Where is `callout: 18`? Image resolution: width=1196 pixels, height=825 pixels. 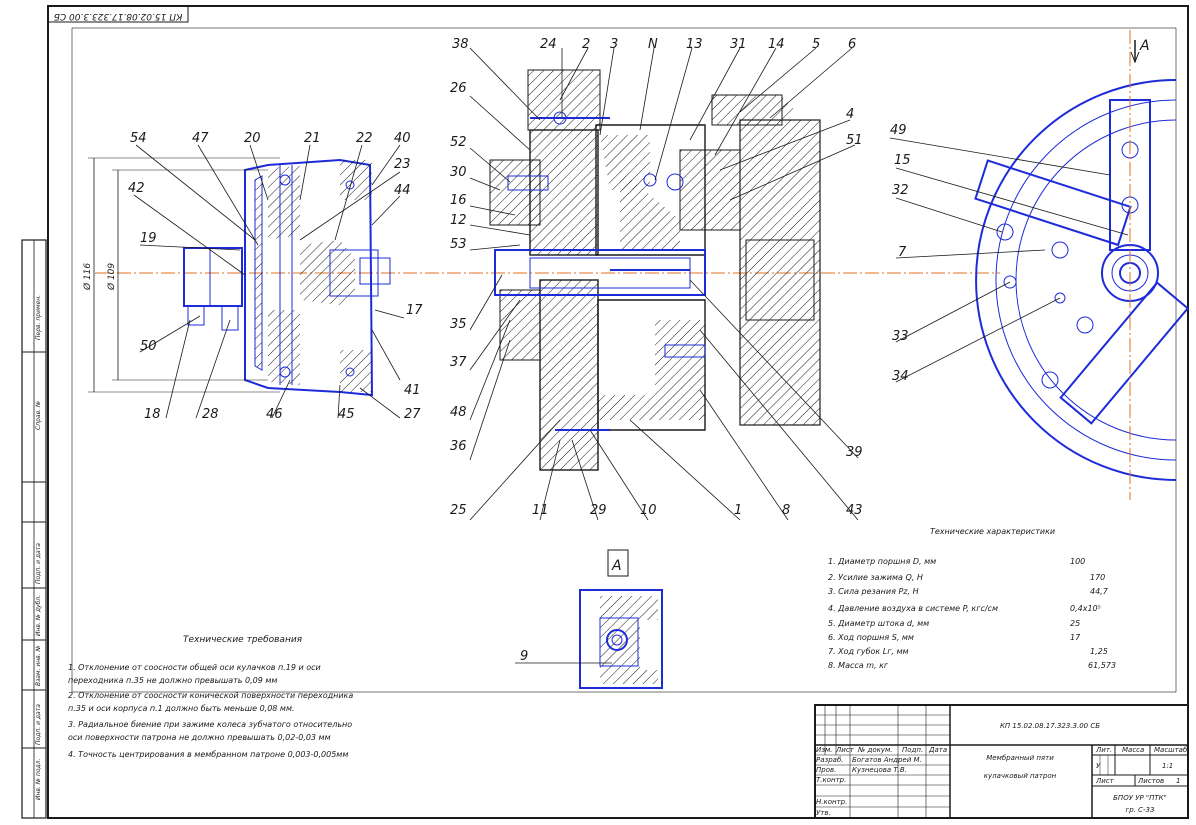 callout: 18 is located at coordinates (152, 414).